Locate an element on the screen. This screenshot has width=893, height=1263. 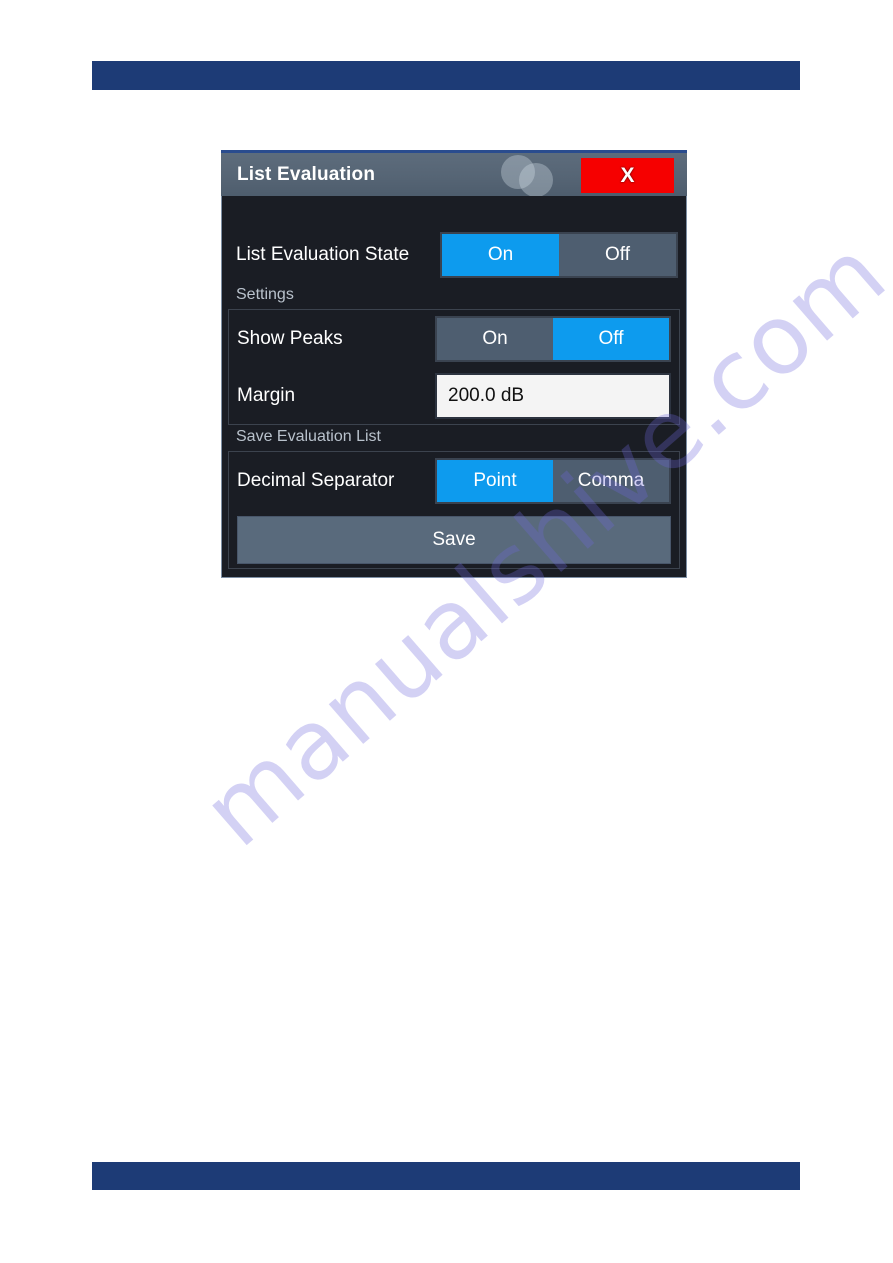
save-button: Save is located at coordinates (454, 540).